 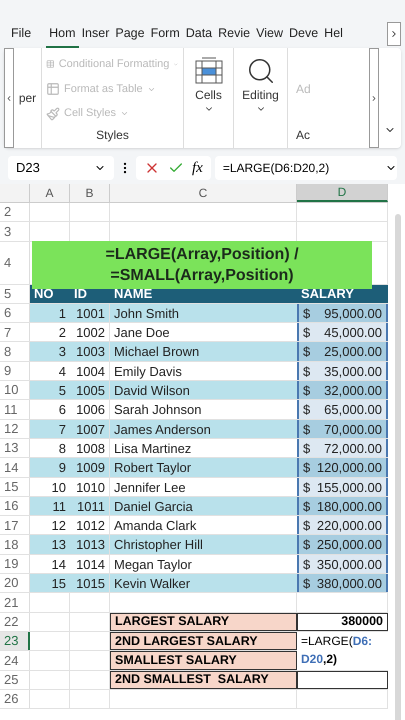 What do you see at coordinates (155, 525) in the screenshot?
I see `table-cell-text: Amanda Clark` at bounding box center [155, 525].